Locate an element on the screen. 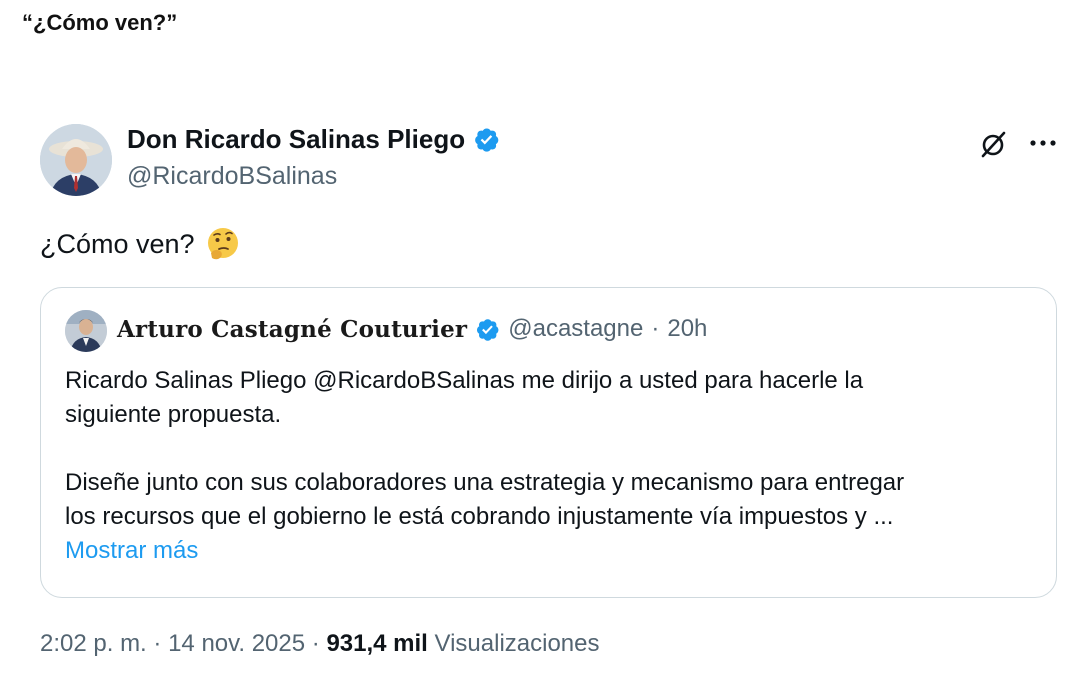 Image resolution: width=1089 pixels, height=685 pixels. more-options-icon is located at coordinates (1043, 143).